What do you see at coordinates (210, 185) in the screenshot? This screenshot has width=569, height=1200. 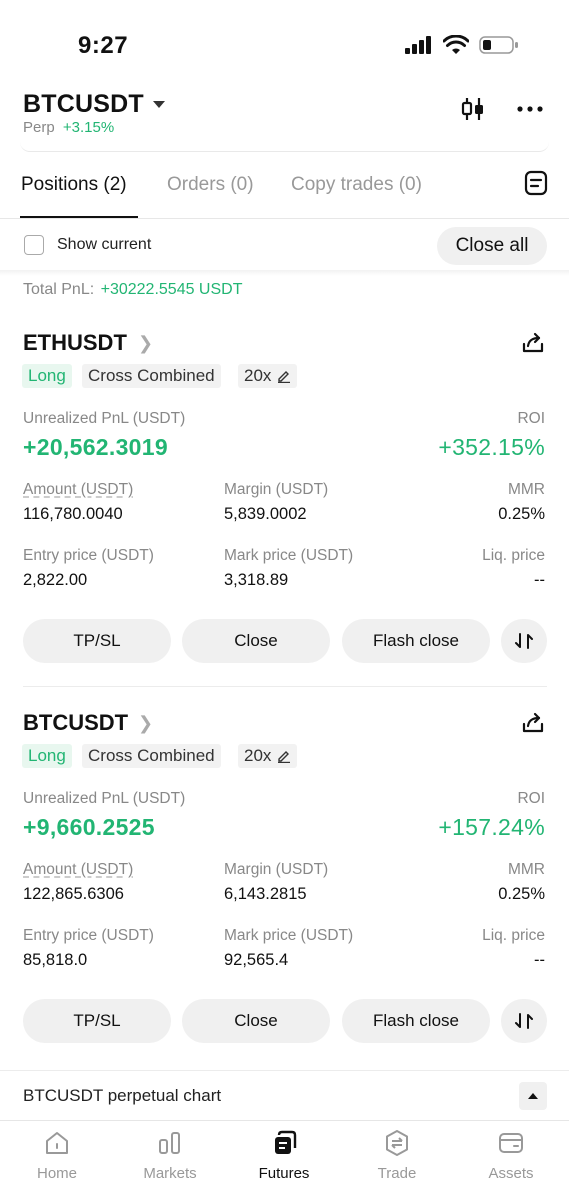 I see `tab-orders: Orders (0)` at bounding box center [210, 185].